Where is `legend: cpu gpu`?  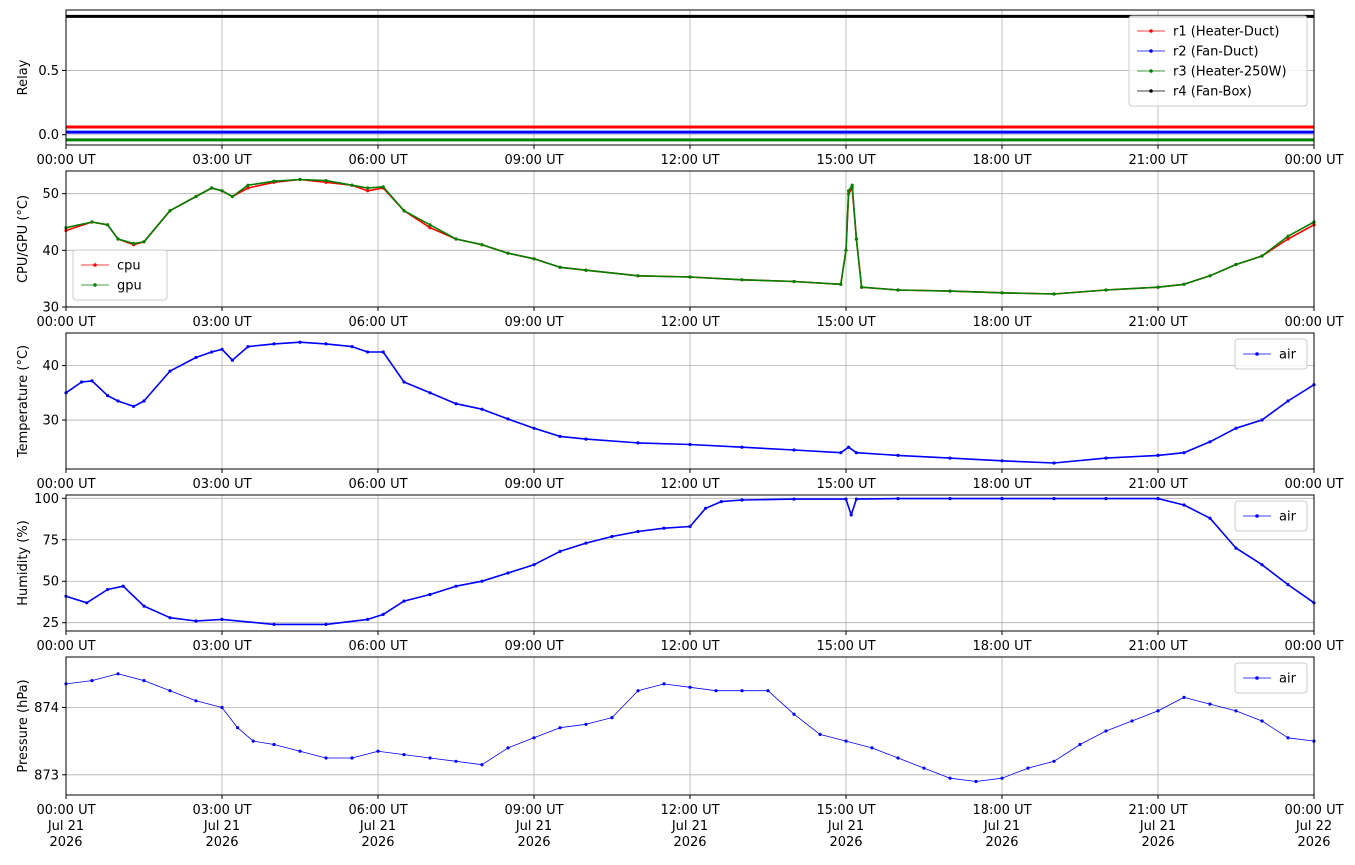
legend: cpu gpu is located at coordinates (120, 275).